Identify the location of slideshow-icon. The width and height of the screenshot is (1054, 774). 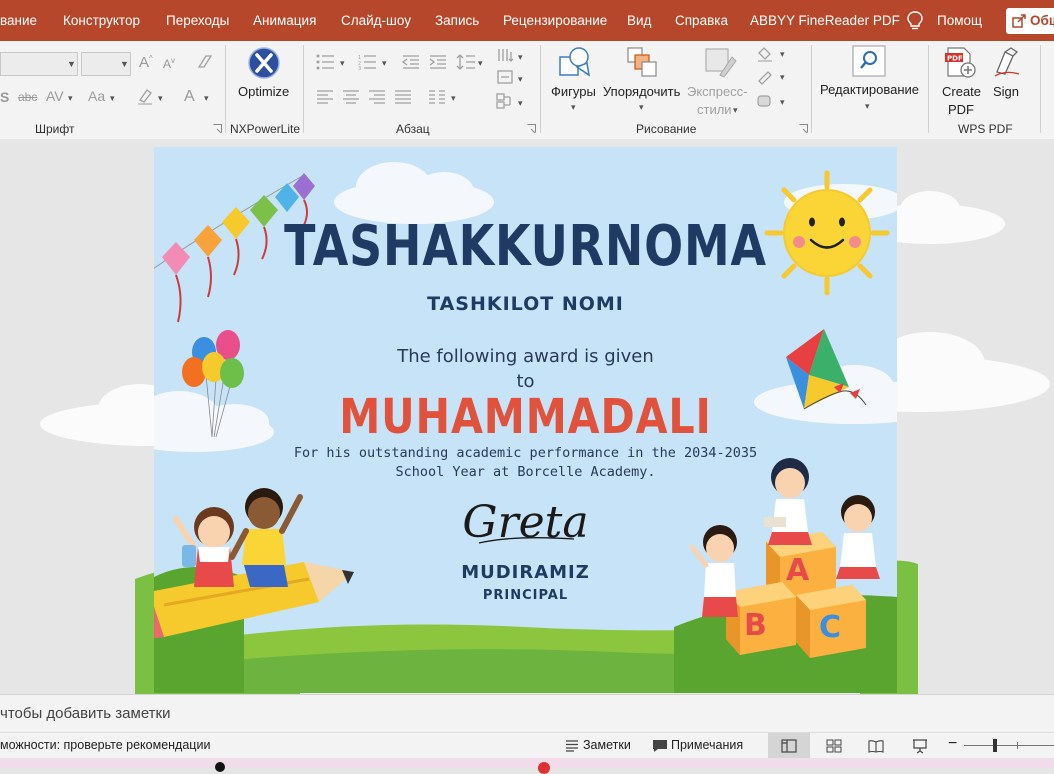
(920, 746).